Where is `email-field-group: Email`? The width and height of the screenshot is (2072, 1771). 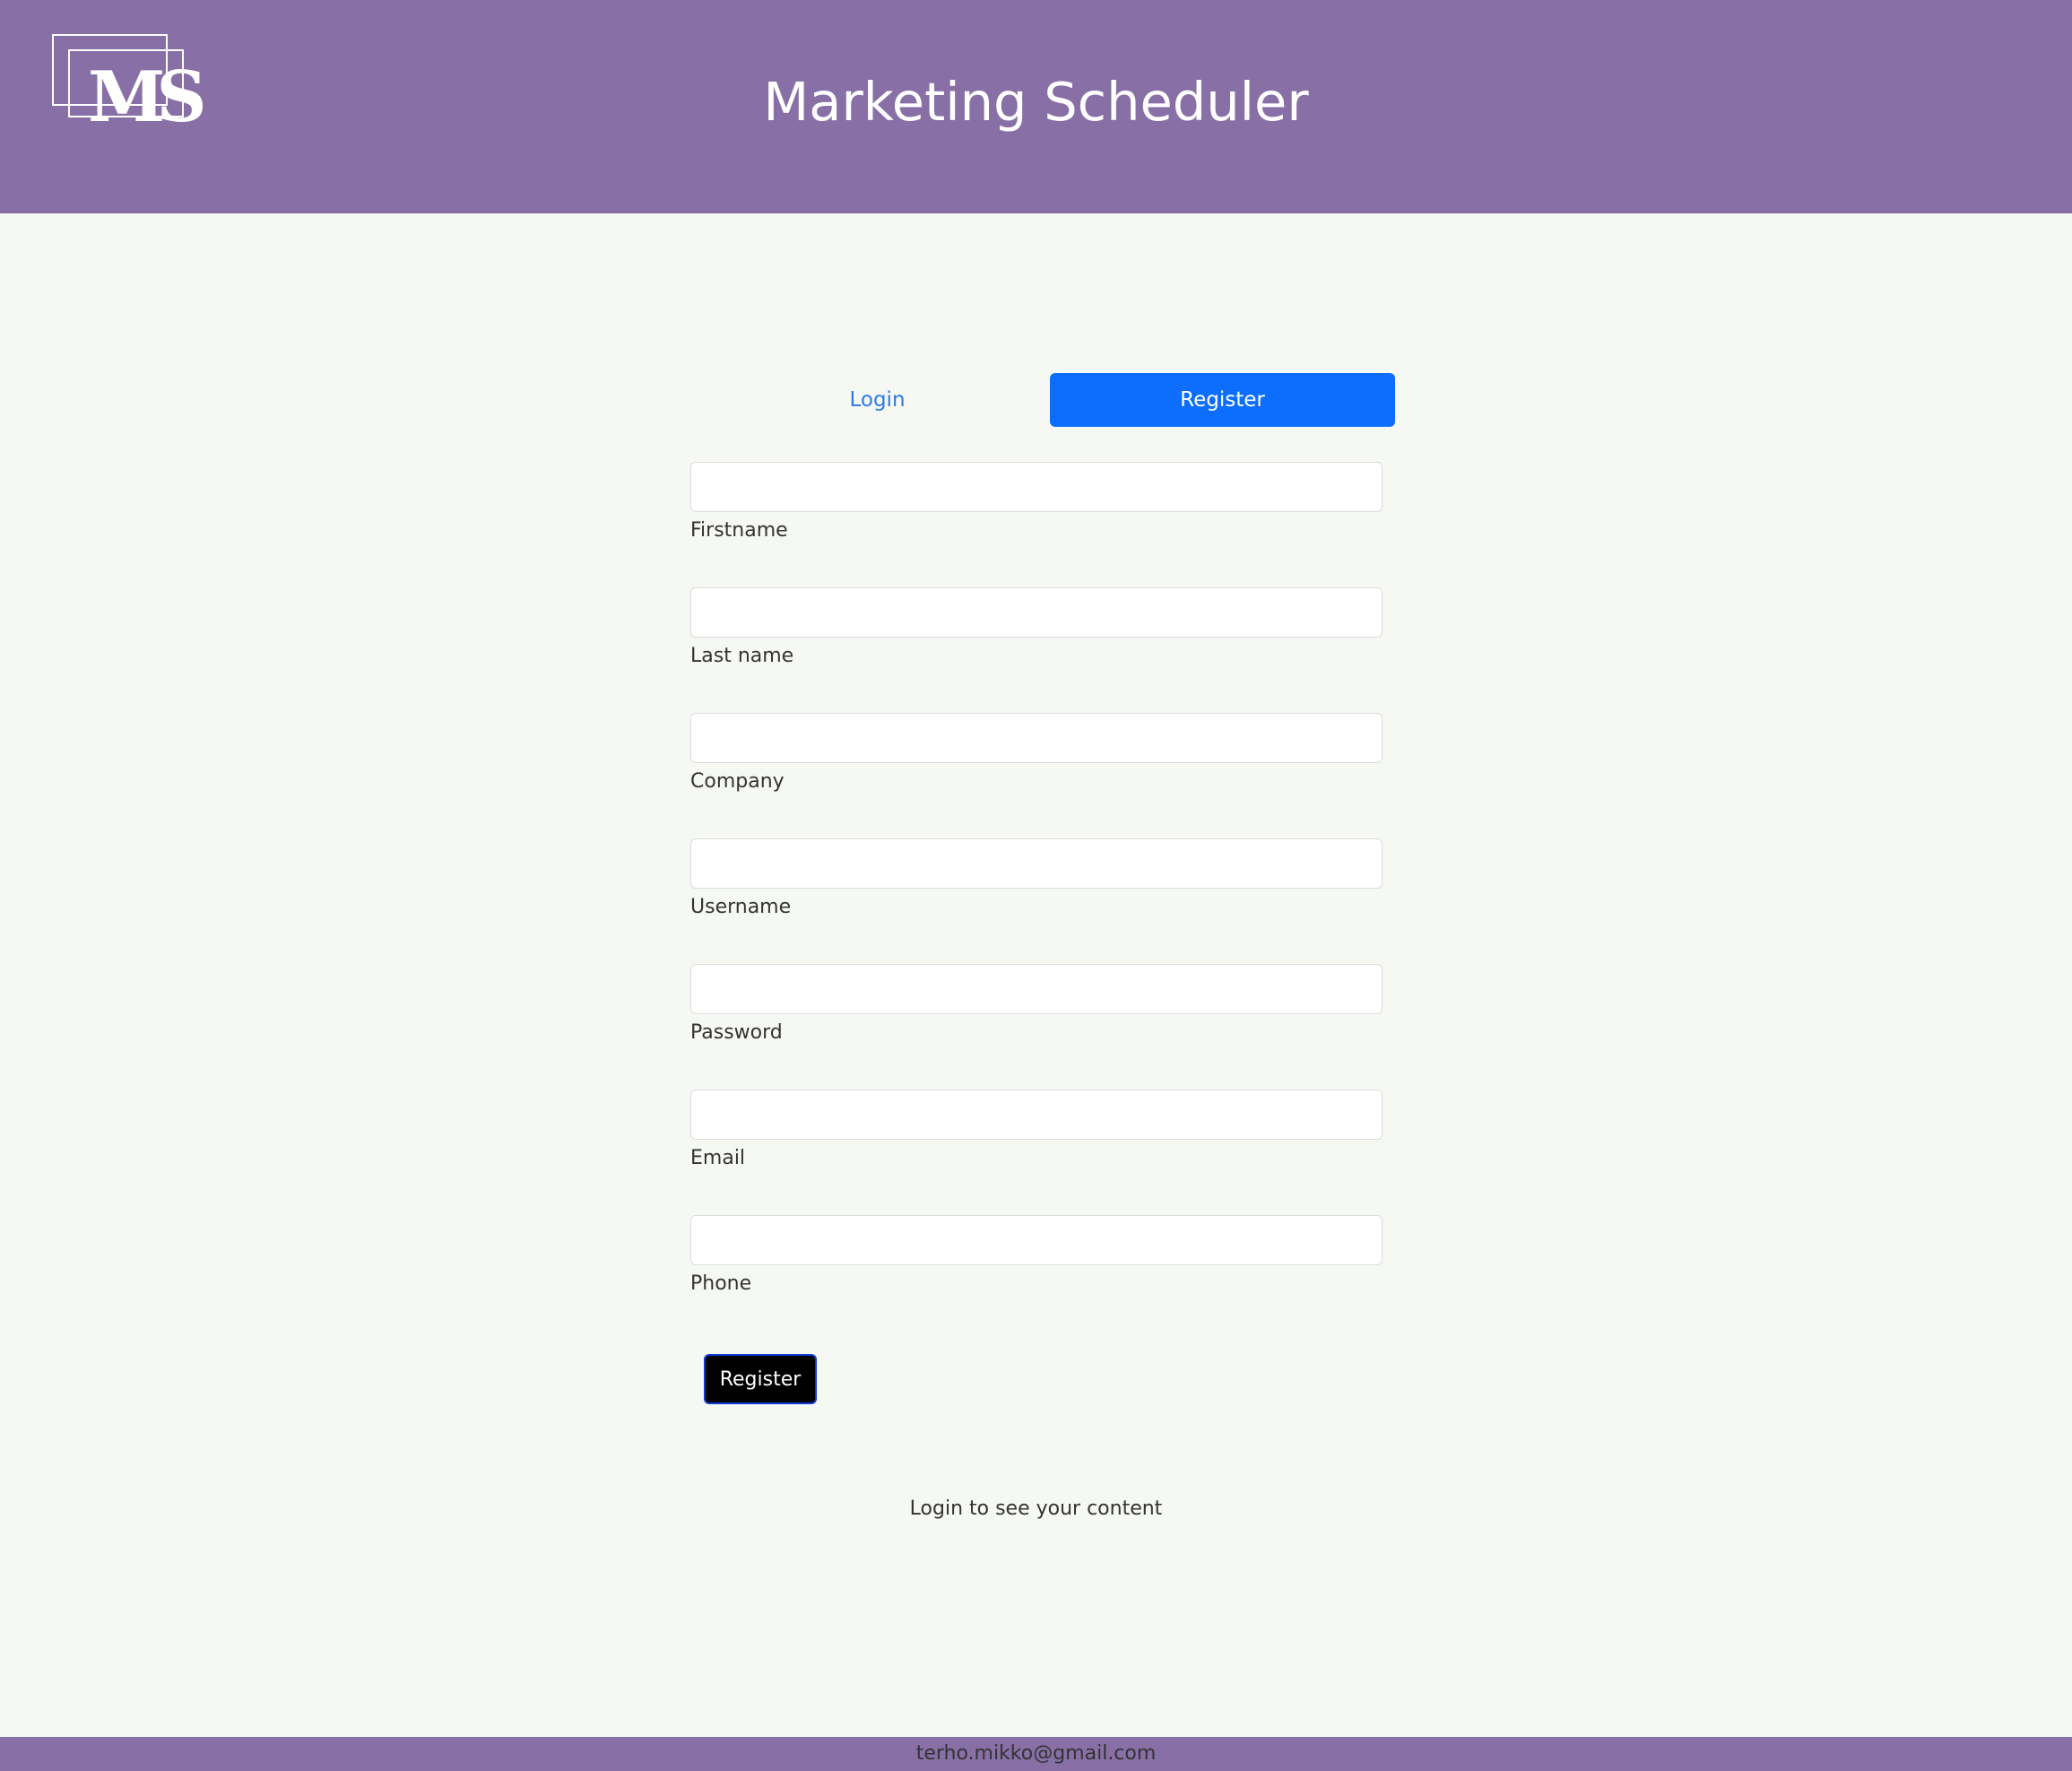 email-field-group: Email is located at coordinates (1036, 1152).